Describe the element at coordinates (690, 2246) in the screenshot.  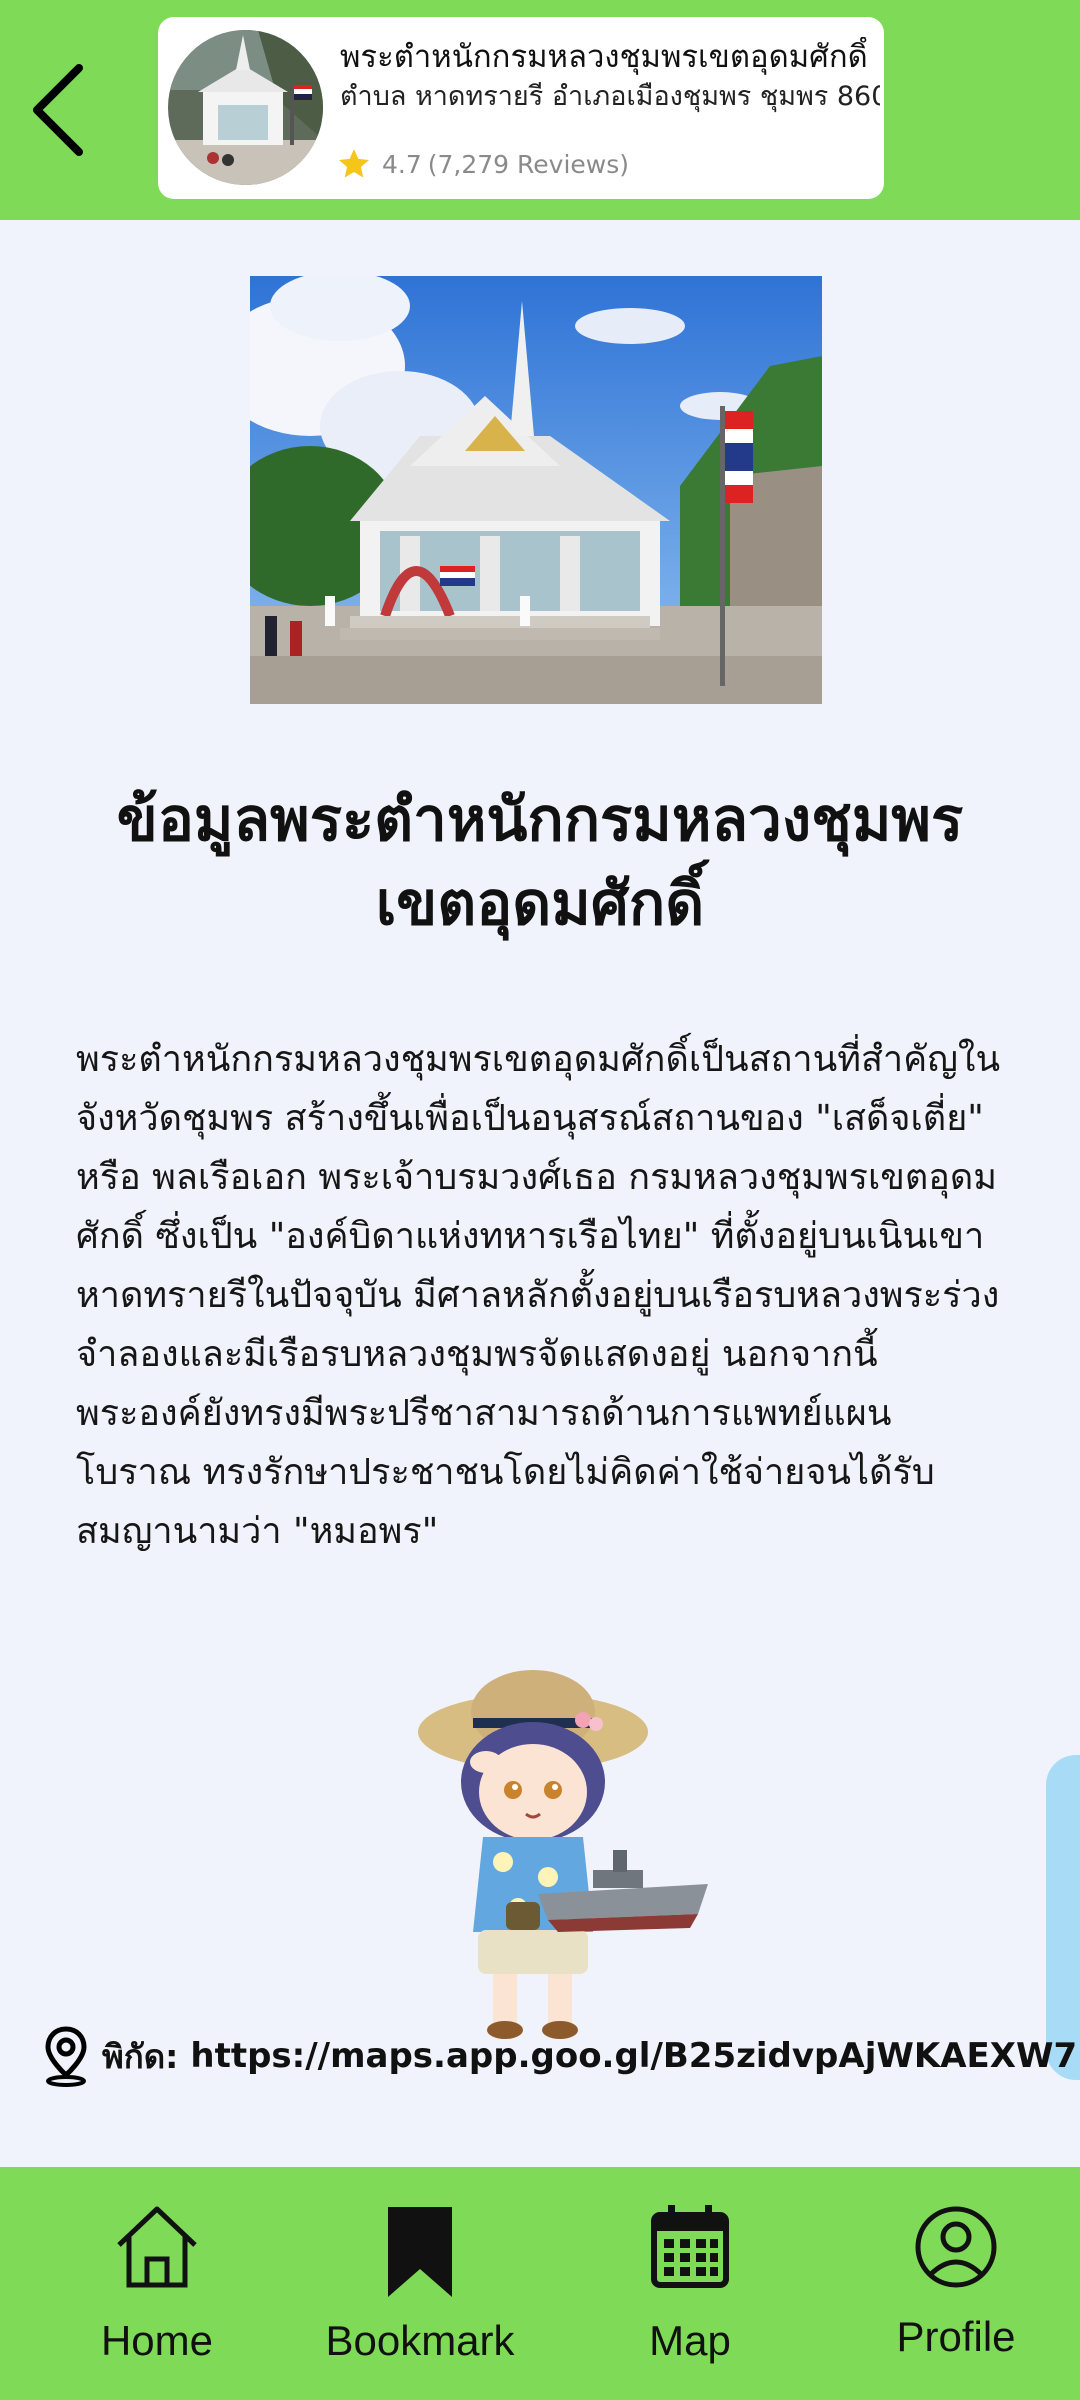
I see `calendar-icon` at that location.